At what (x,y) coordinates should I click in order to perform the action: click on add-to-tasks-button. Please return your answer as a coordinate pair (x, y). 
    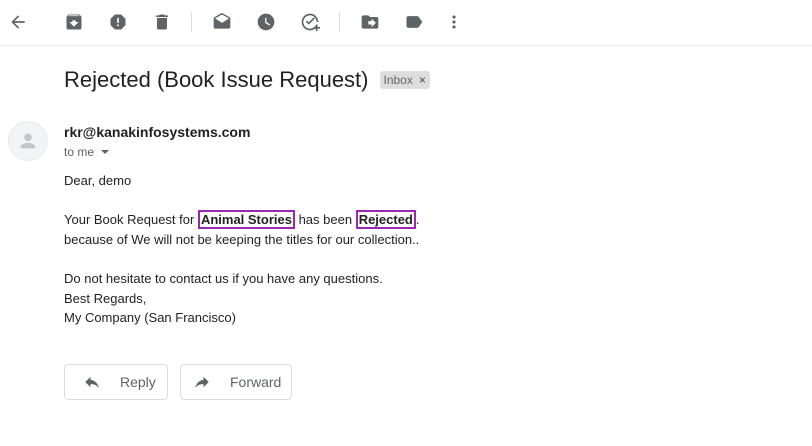
    Looking at the image, I should click on (310, 22).